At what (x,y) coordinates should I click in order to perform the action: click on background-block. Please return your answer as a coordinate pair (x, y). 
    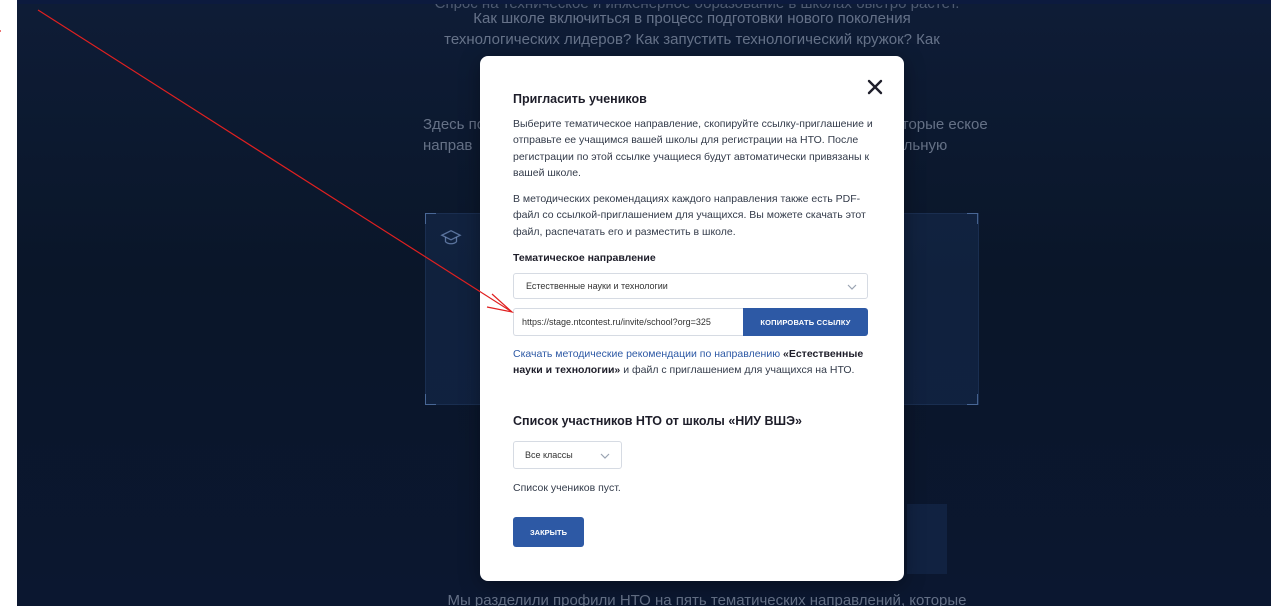
    Looking at the image, I should click on (927, 539).